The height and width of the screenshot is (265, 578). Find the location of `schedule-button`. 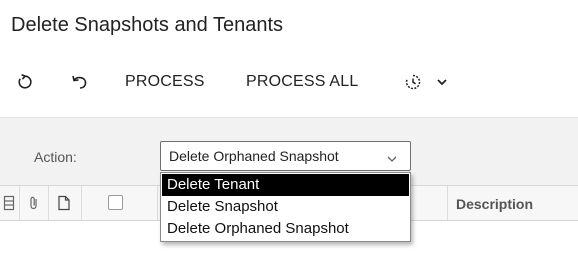

schedule-button is located at coordinates (413, 82).